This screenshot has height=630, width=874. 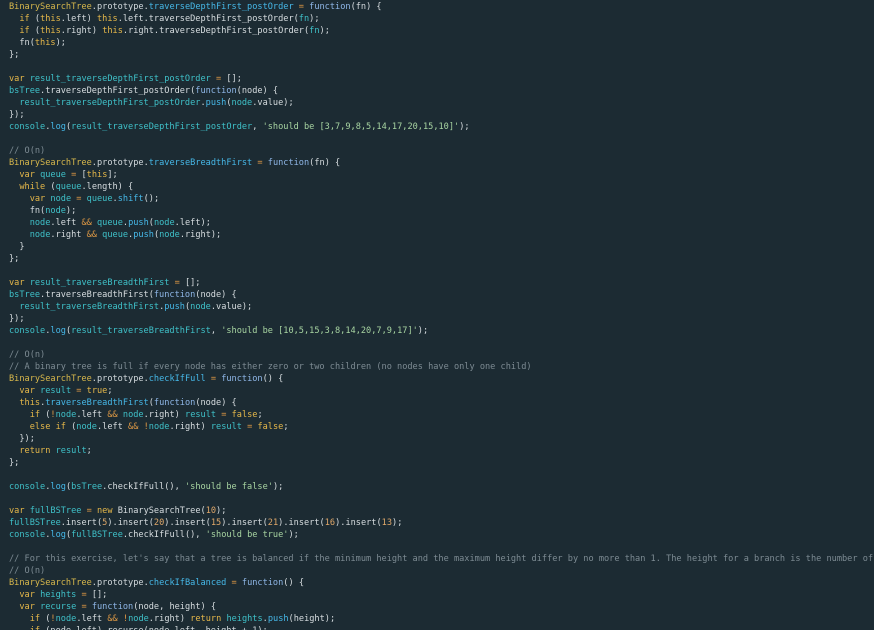 I want to click on code-token: });, so click(x=17, y=319).